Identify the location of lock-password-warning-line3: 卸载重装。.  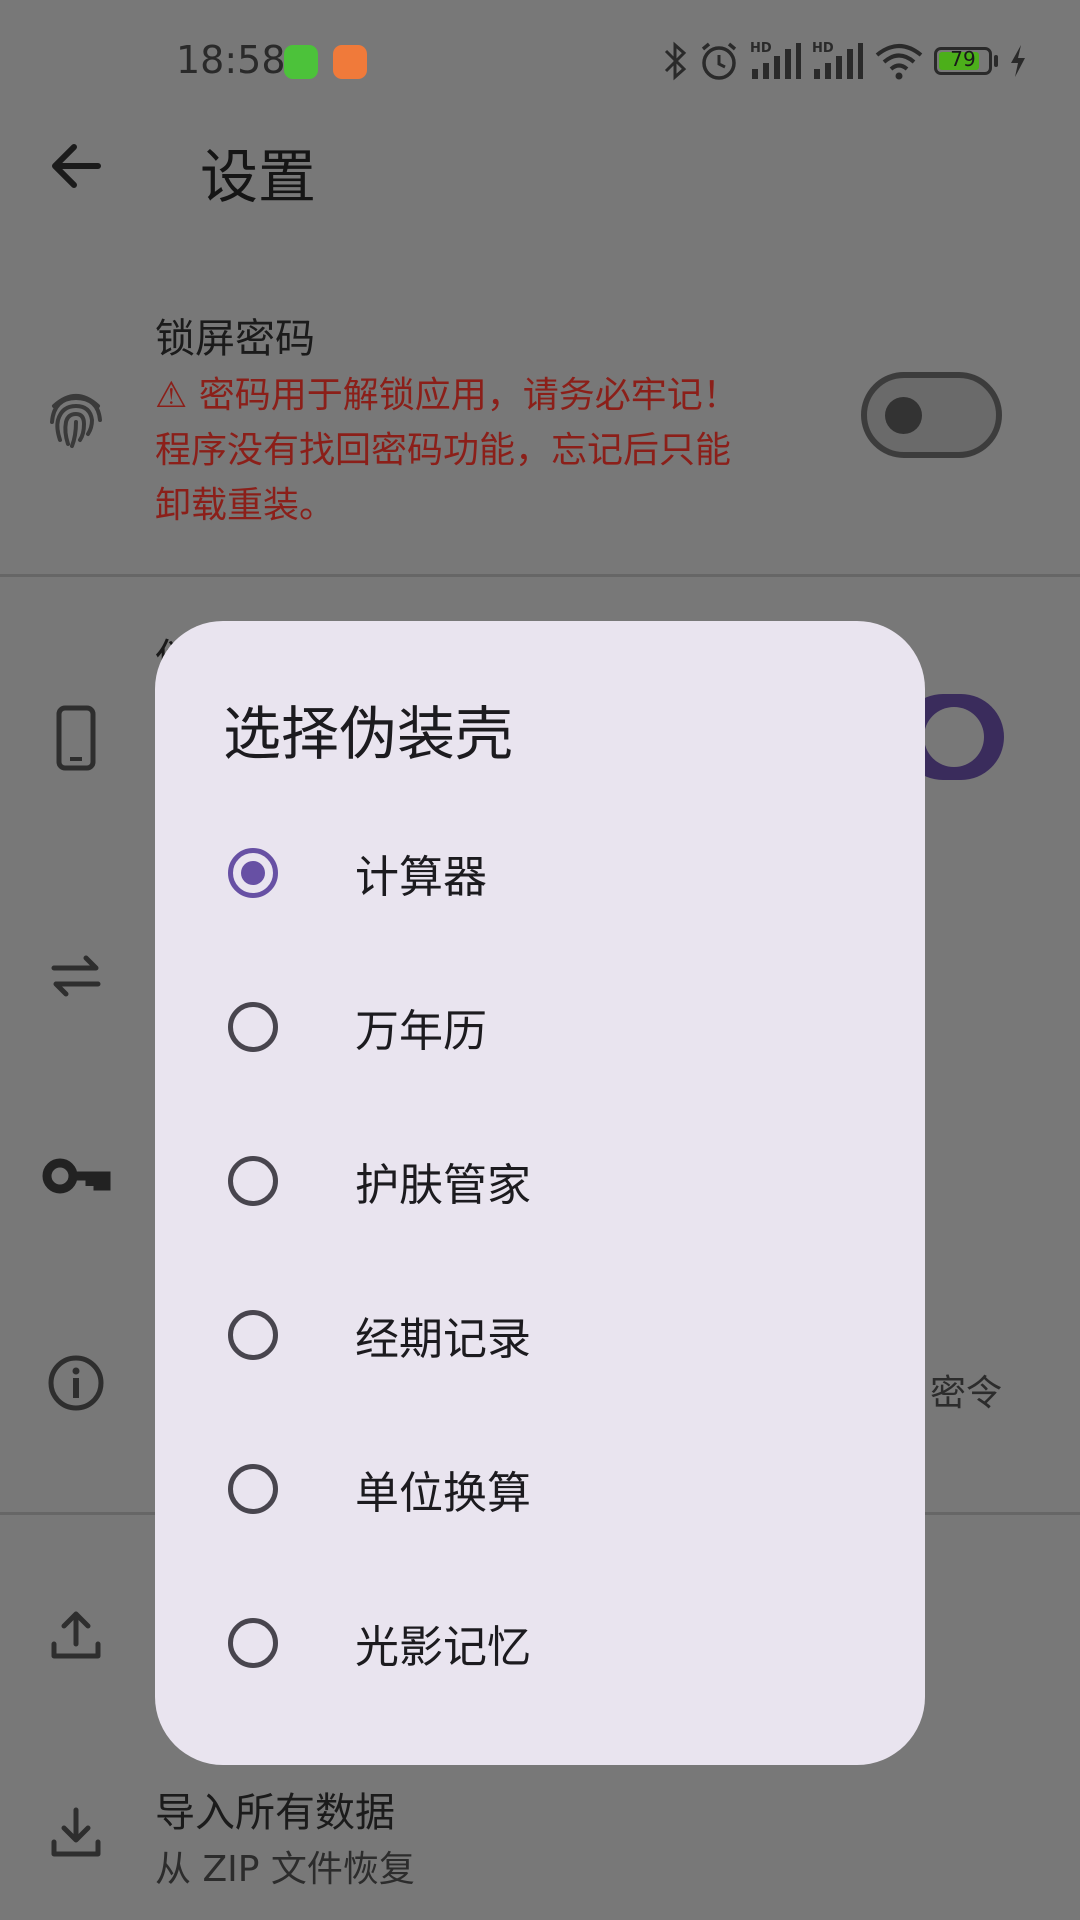
(245, 505).